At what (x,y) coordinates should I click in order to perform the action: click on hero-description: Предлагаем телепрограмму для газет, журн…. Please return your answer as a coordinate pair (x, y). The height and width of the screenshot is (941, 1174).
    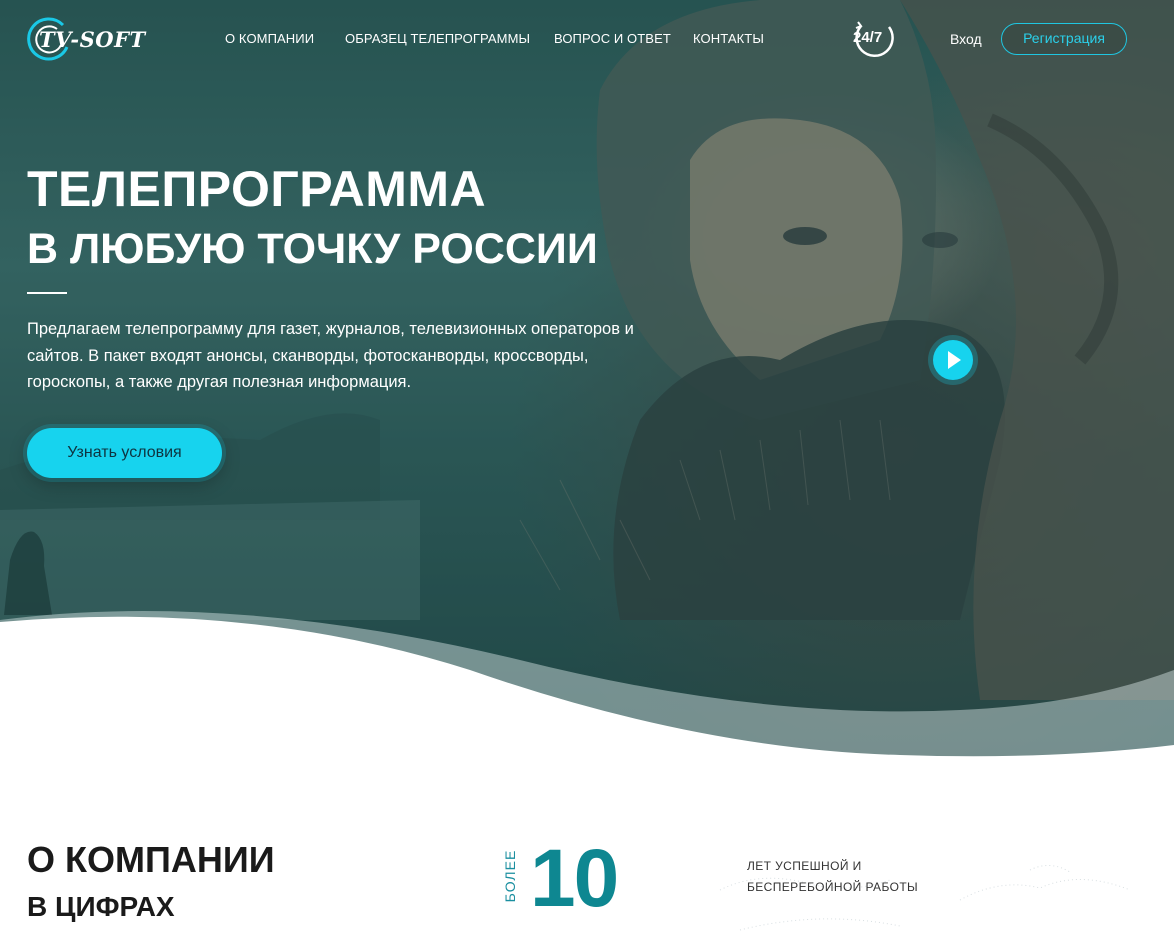
    Looking at the image, I should click on (330, 355).